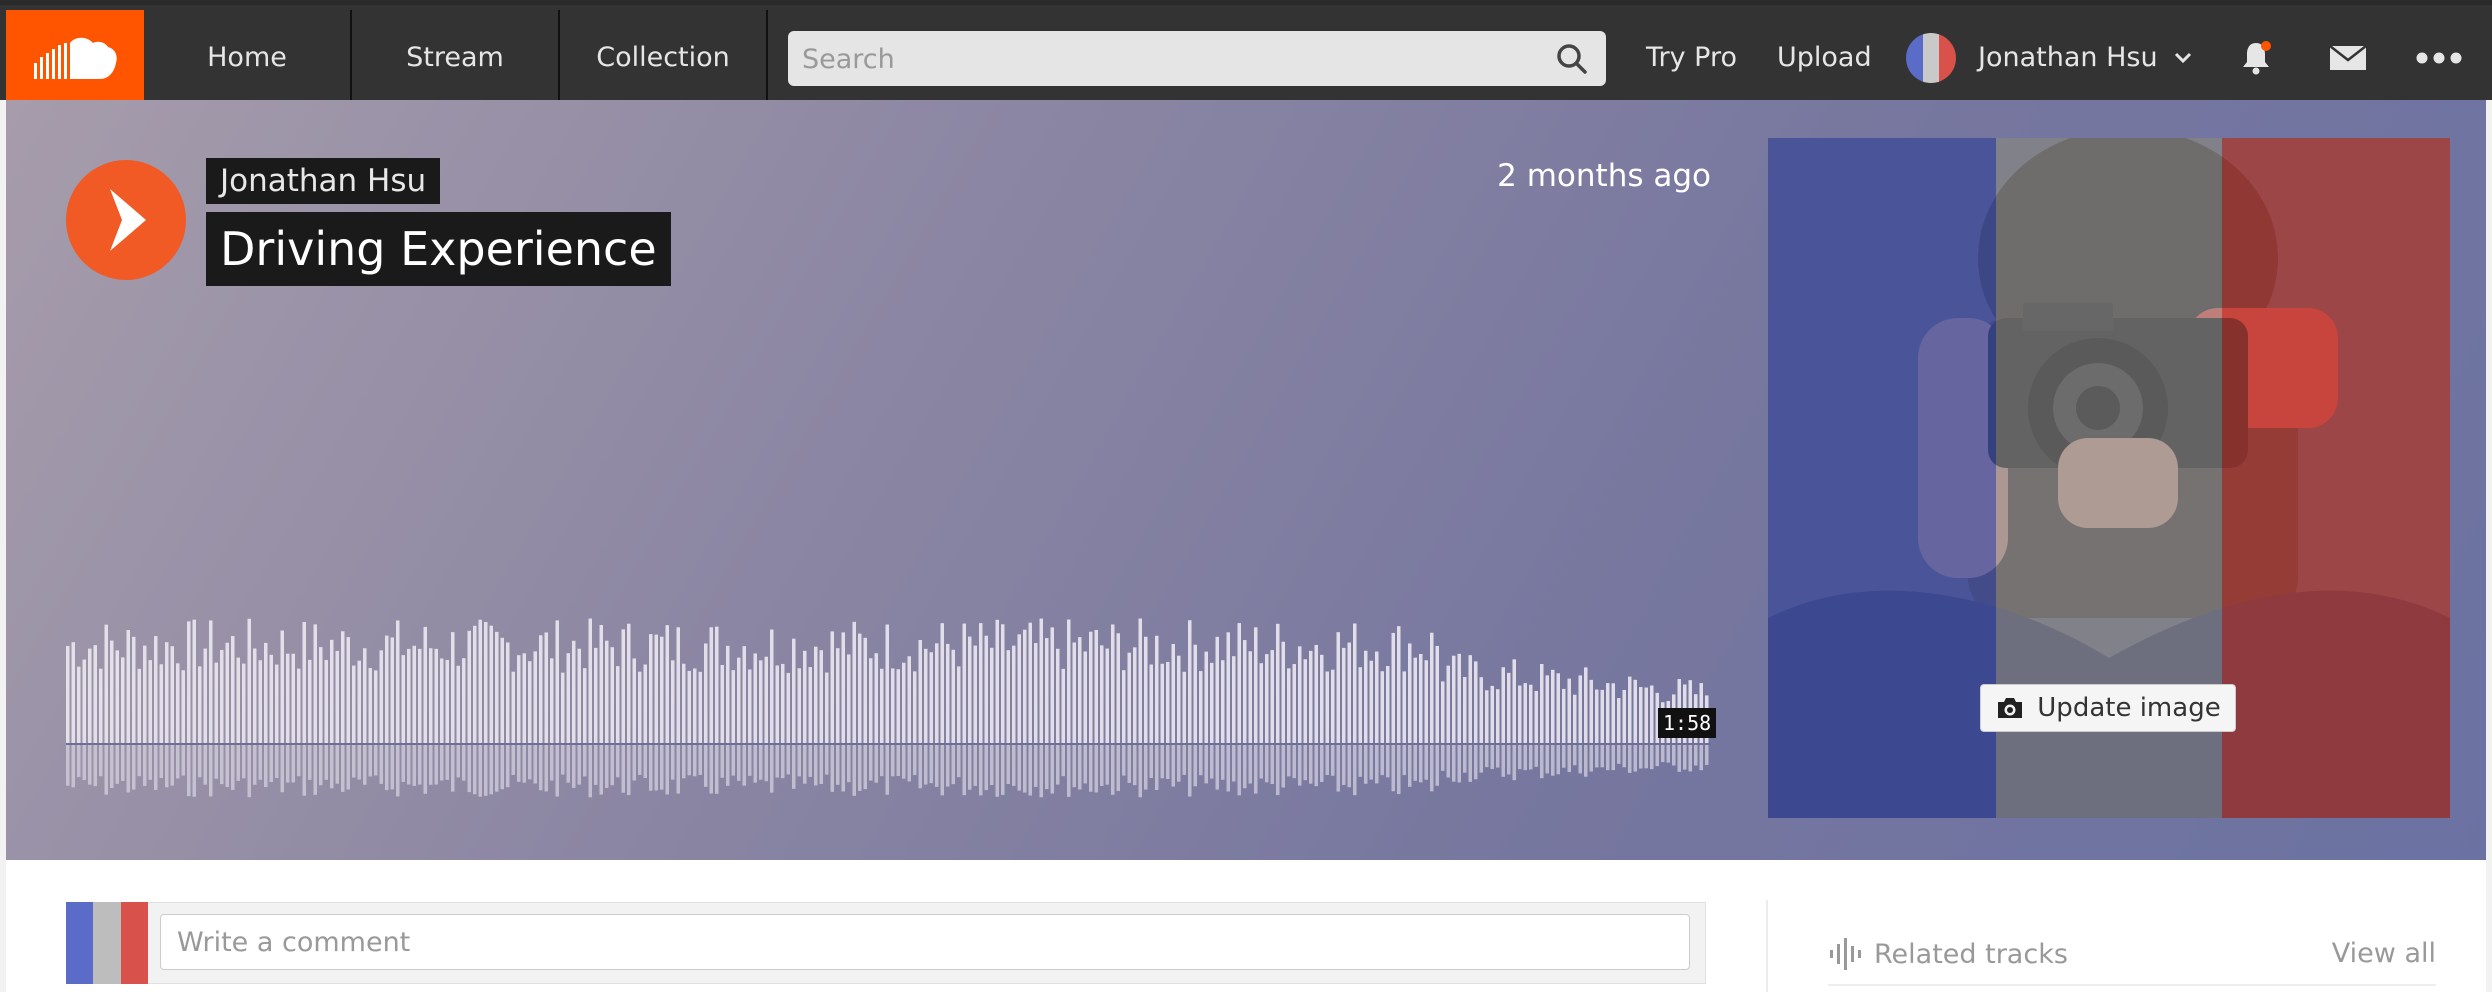 The image size is (2492, 992). I want to click on soundcloud-logo, so click(75, 57).